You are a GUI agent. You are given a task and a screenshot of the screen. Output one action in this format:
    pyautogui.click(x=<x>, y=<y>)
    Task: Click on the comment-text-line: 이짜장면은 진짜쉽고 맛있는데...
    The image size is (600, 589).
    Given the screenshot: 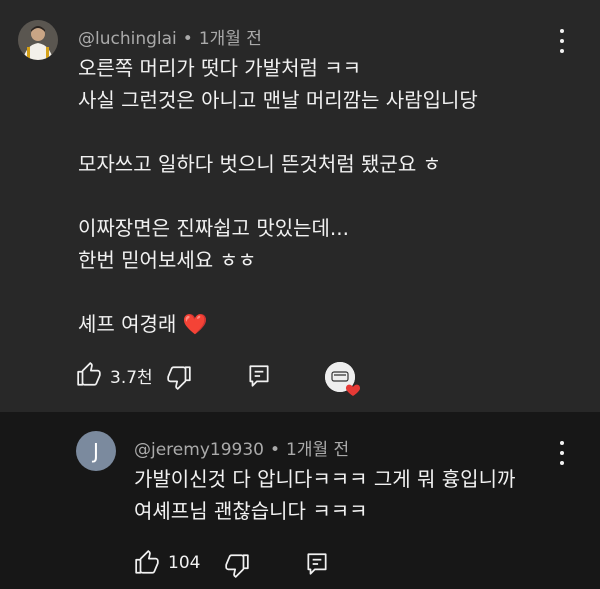 What is the action you would take?
    pyautogui.click(x=213, y=228)
    